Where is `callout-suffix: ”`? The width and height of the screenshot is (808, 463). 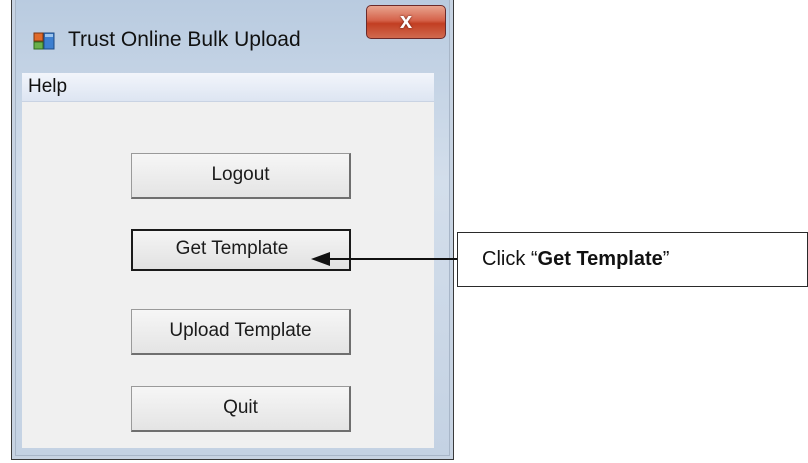 callout-suffix: ” is located at coordinates (666, 259).